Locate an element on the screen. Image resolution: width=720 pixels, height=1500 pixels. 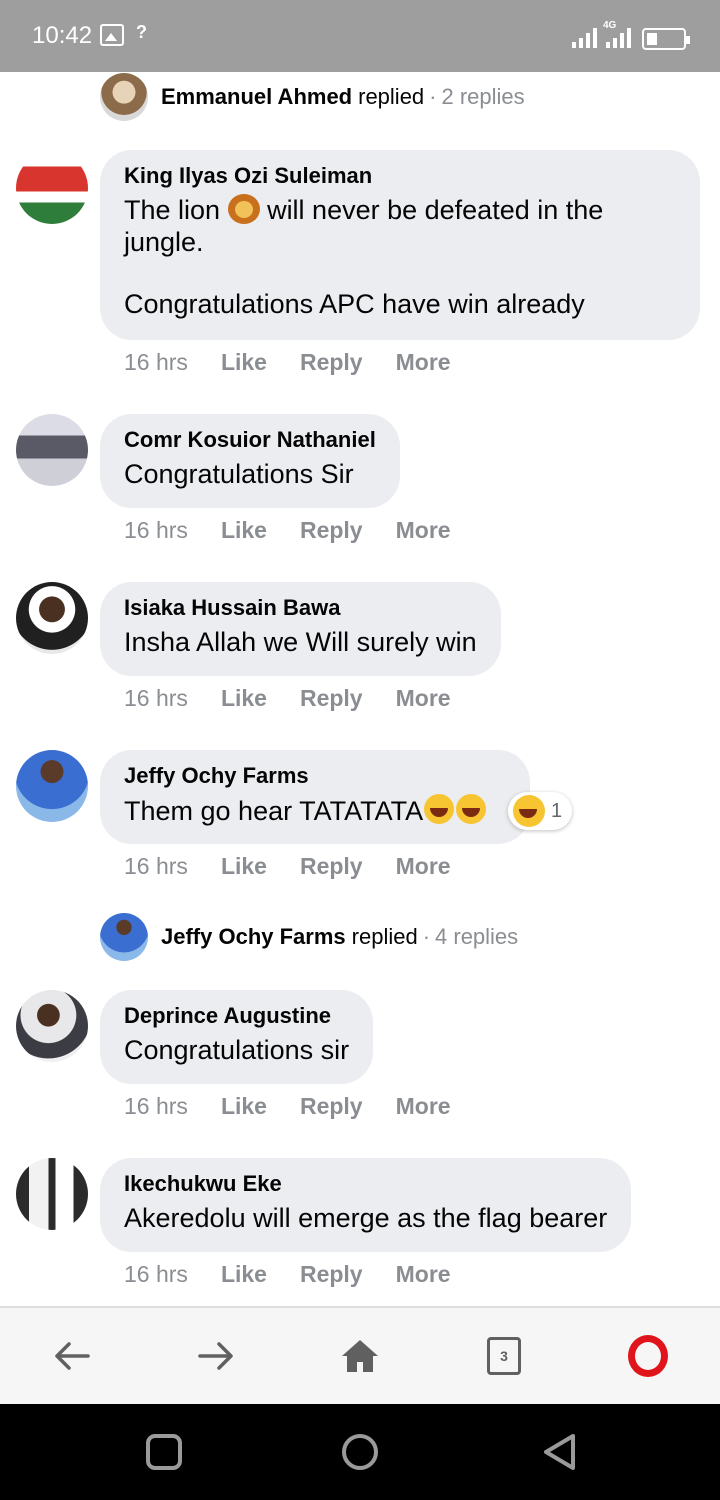
opera-menu-icon is located at coordinates (648, 1356).